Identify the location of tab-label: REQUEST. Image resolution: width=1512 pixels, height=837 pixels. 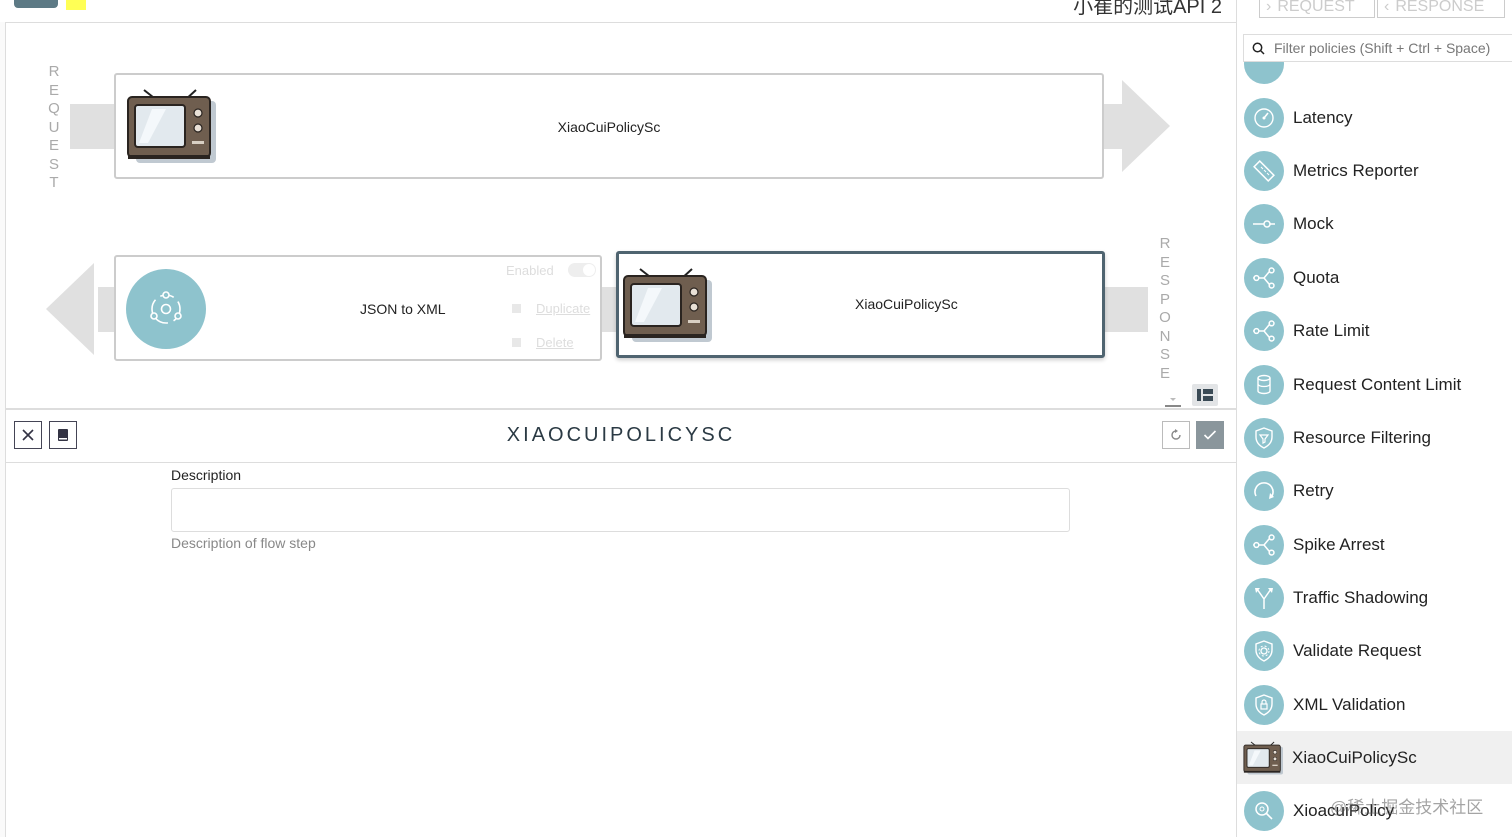
(1316, 7).